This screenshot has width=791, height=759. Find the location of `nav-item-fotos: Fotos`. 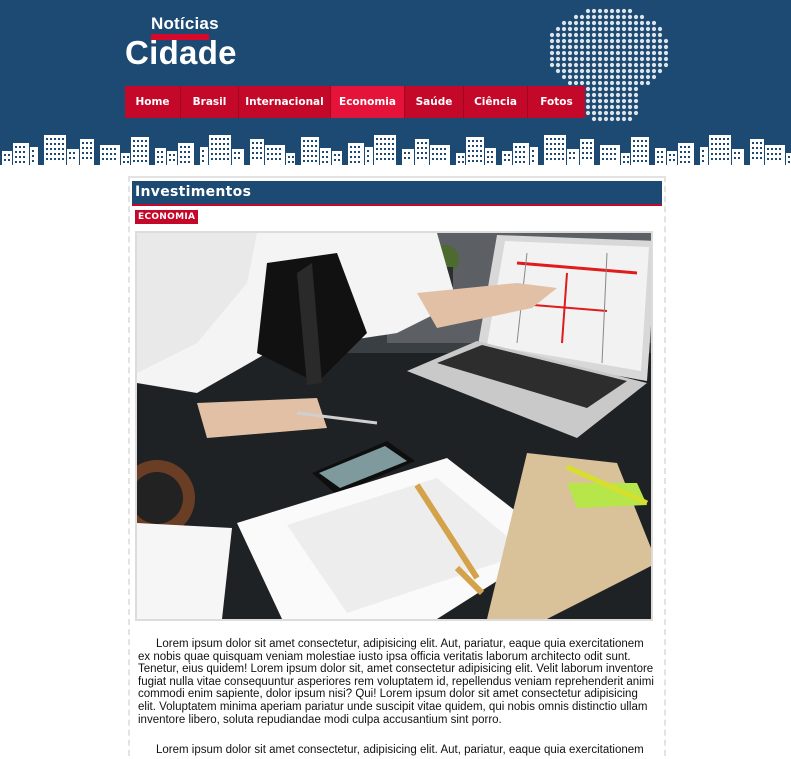

nav-item-fotos: Fotos is located at coordinates (556, 102).